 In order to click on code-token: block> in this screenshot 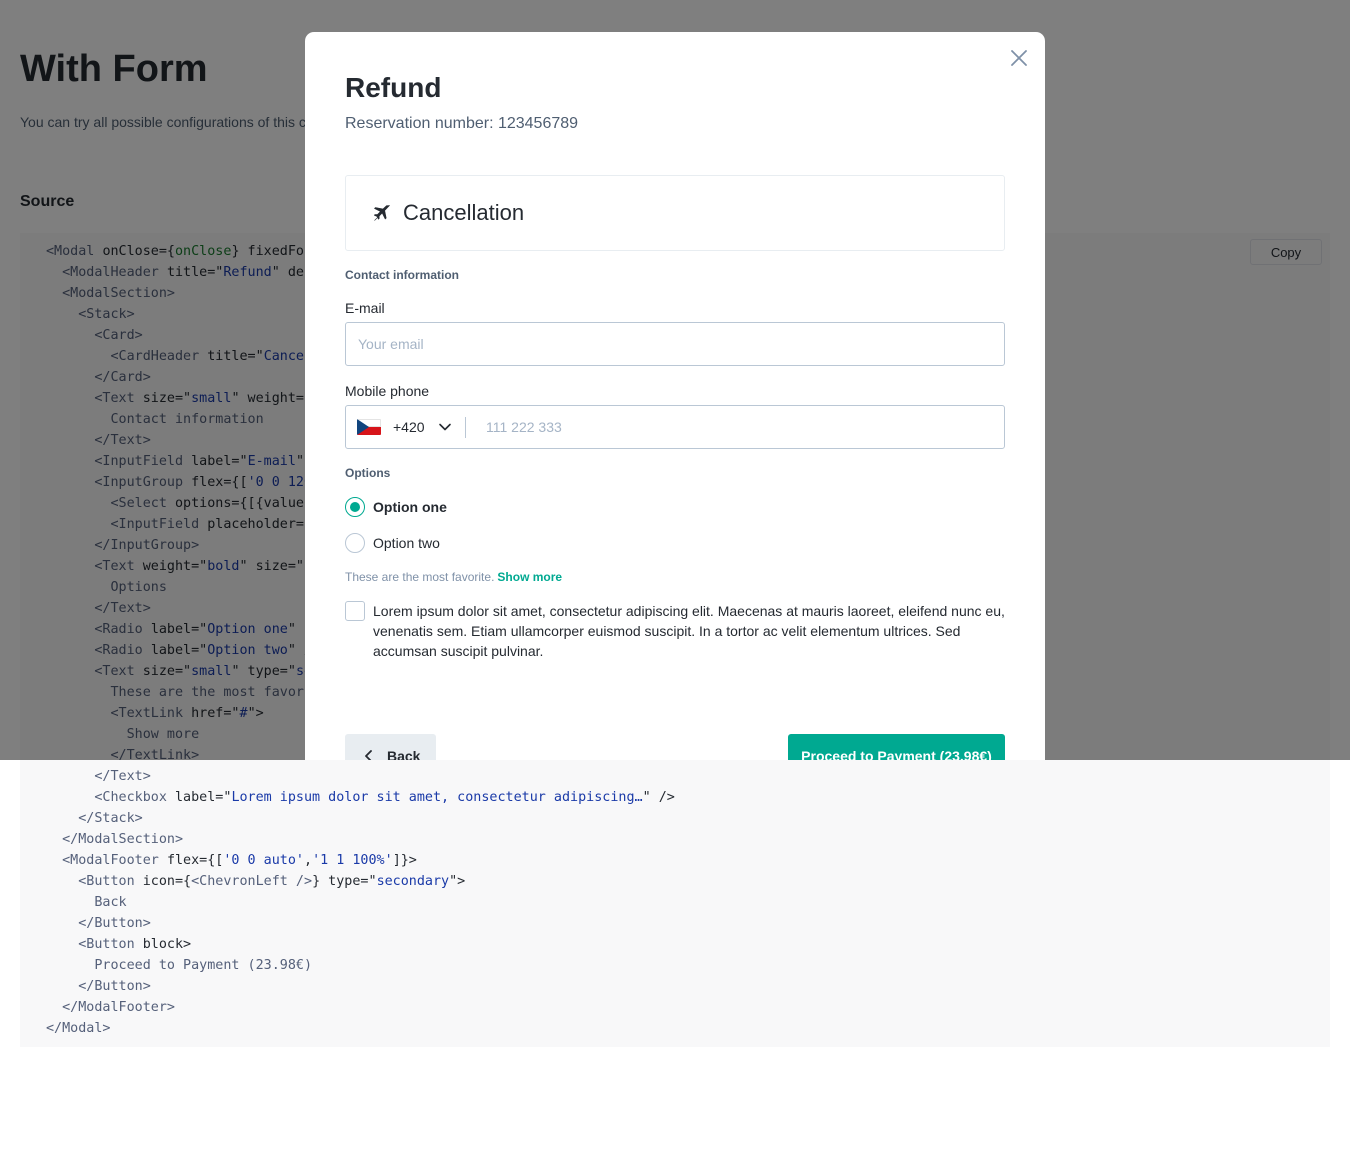, I will do `click(167, 944)`.